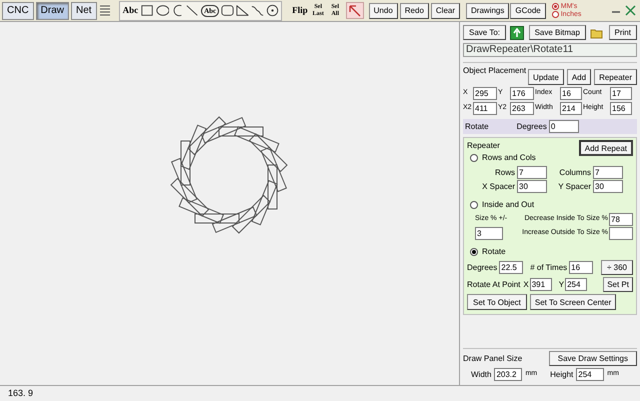 Image resolution: width=640 pixels, height=401 pixels. Describe the element at coordinates (579, 77) in the screenshot. I see `button: Add` at that location.